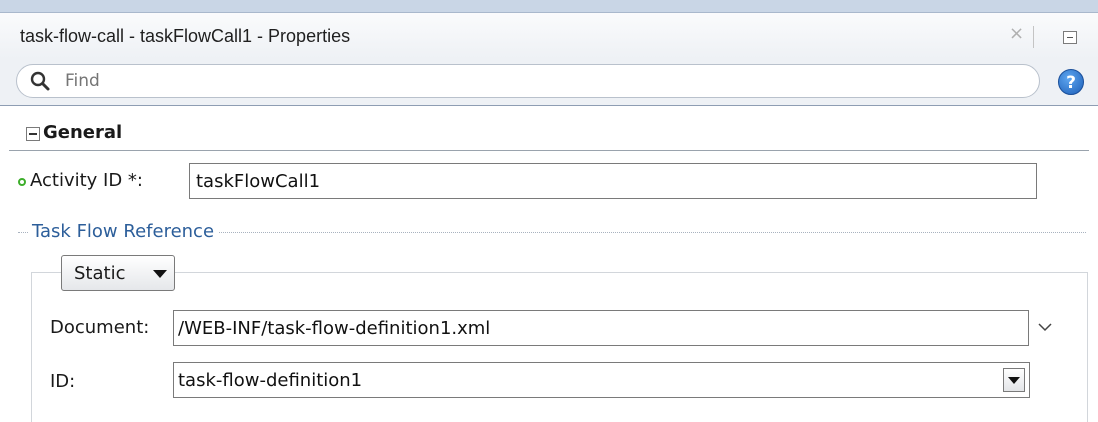 Image resolution: width=1098 pixels, height=422 pixels. What do you see at coordinates (100, 327) in the screenshot?
I see `document-label: Document:` at bounding box center [100, 327].